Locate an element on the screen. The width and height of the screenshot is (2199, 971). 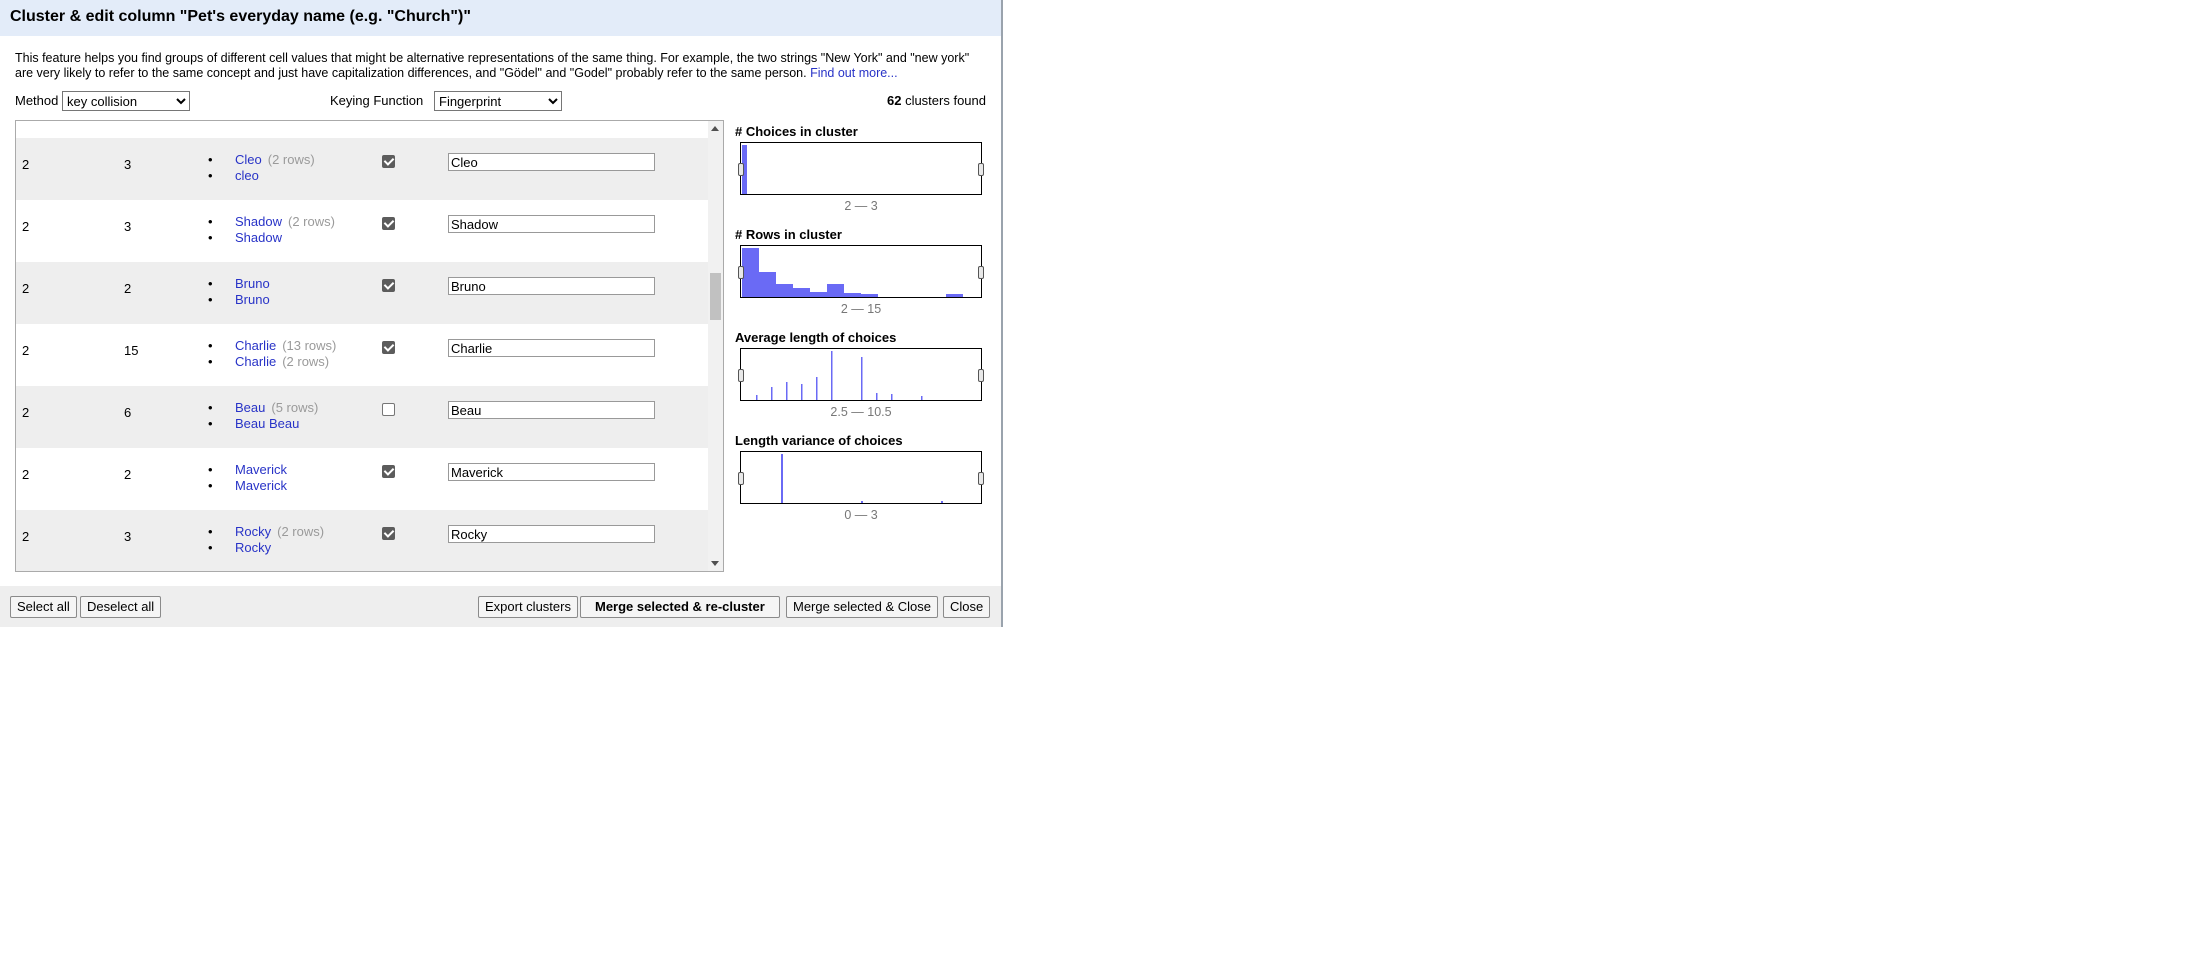
avg-length-histogram is located at coordinates (861, 374).